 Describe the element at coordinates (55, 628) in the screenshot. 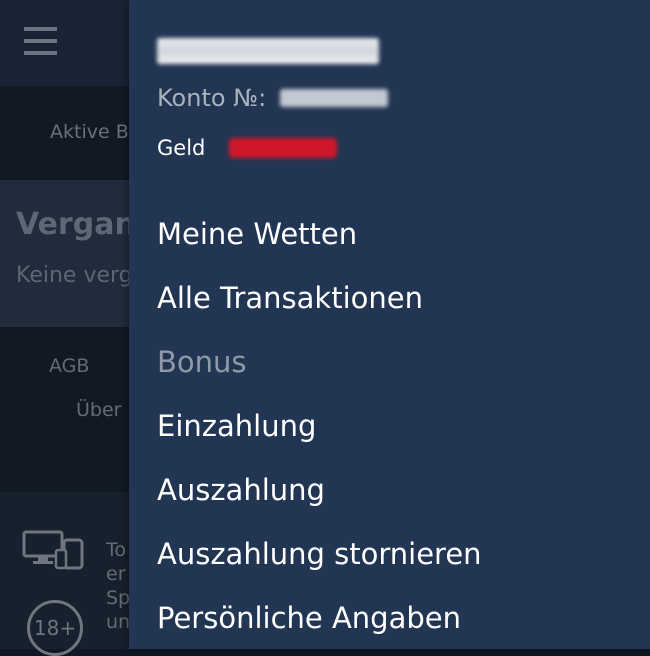

I see `age-restriction-icon: 18+` at that location.